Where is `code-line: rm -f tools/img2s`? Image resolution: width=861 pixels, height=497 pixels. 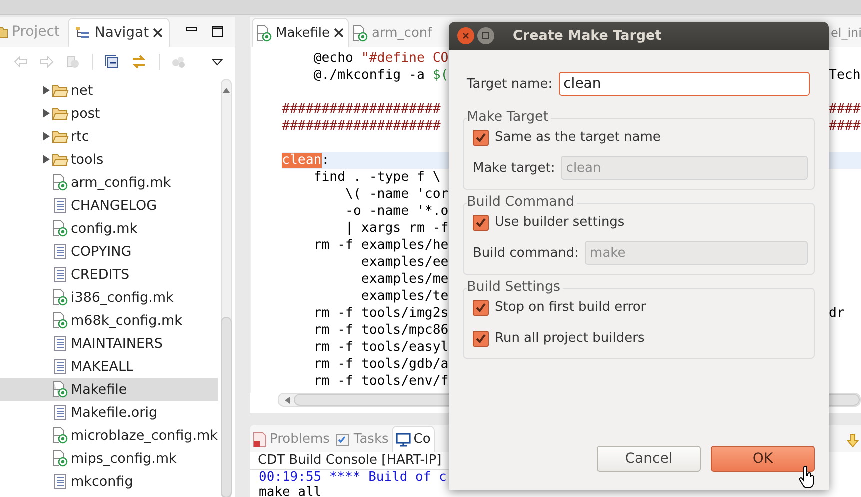 code-line: rm -f tools/img2s is located at coordinates (380, 313).